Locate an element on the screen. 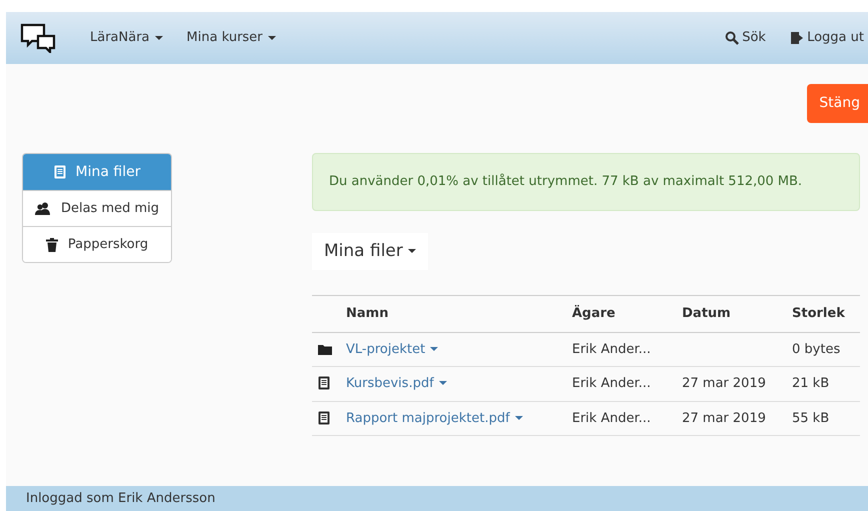  table-cell: 55 kB is located at coordinates (811, 418).